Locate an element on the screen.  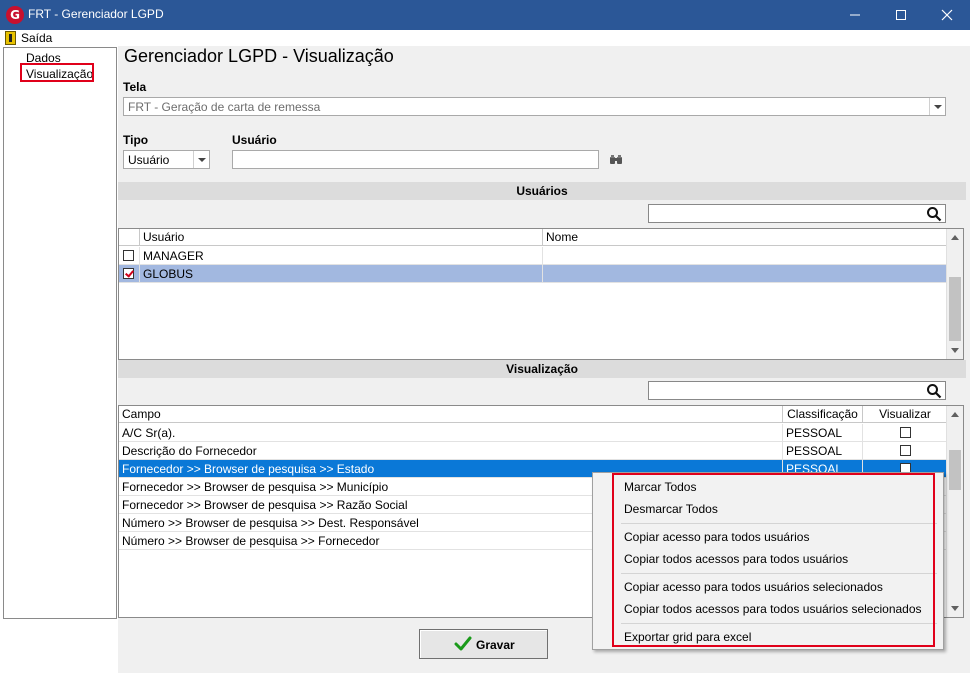
window-title: FRT - Gerenciador LGPD is located at coordinates (96, 14).